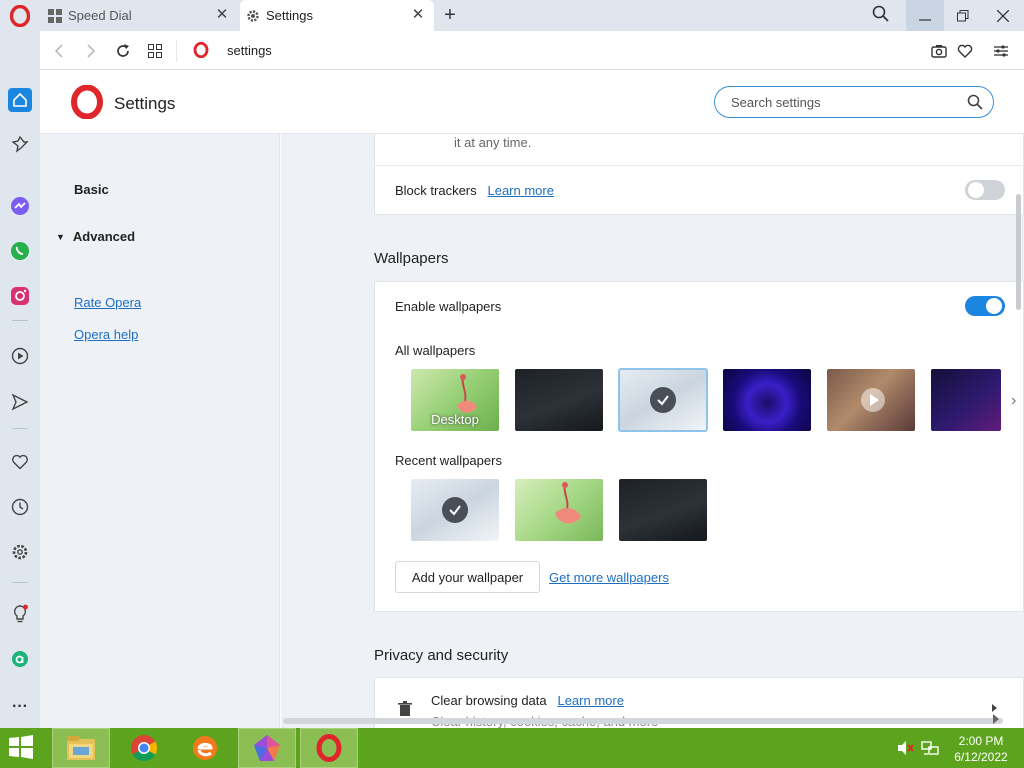 The width and height of the screenshot is (1024, 768). What do you see at coordinates (925, 15) in the screenshot?
I see `minimize-button` at bounding box center [925, 15].